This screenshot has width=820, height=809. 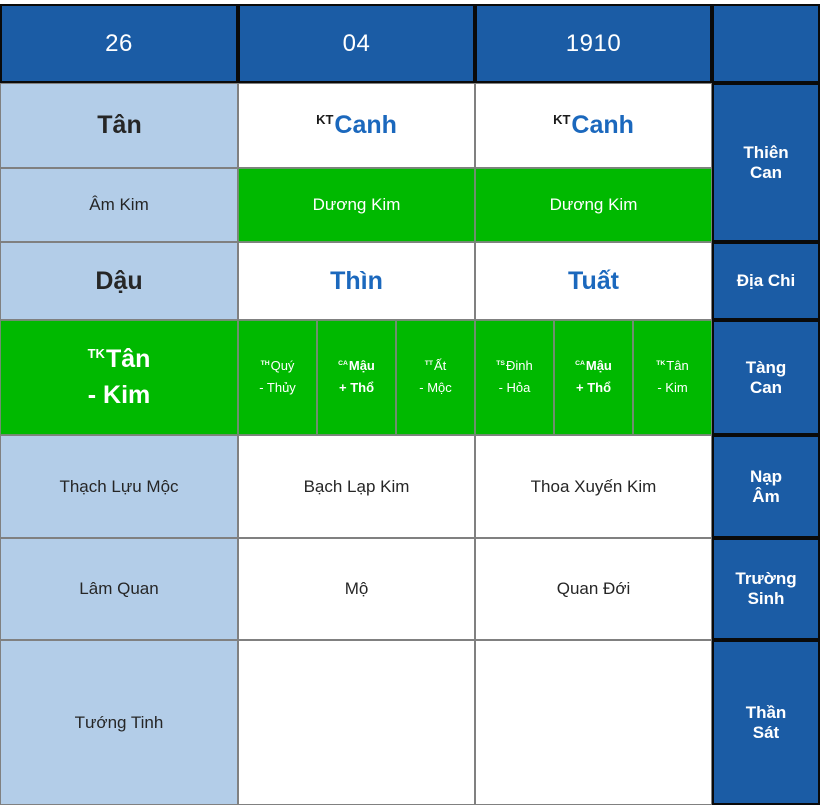 What do you see at coordinates (598, 366) in the screenshot?
I see `tang-can-year-2-stem: Mậu` at bounding box center [598, 366].